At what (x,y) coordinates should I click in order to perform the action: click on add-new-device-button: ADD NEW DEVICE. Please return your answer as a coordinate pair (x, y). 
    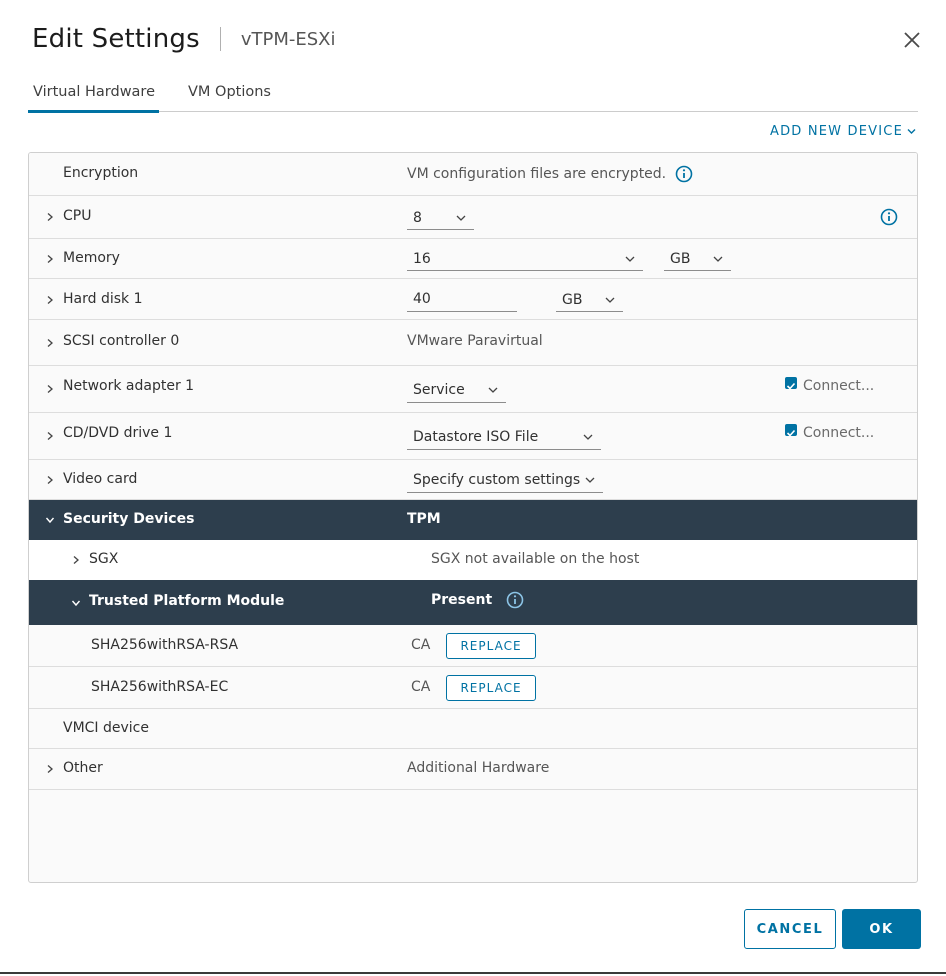
    Looking at the image, I should click on (843, 131).